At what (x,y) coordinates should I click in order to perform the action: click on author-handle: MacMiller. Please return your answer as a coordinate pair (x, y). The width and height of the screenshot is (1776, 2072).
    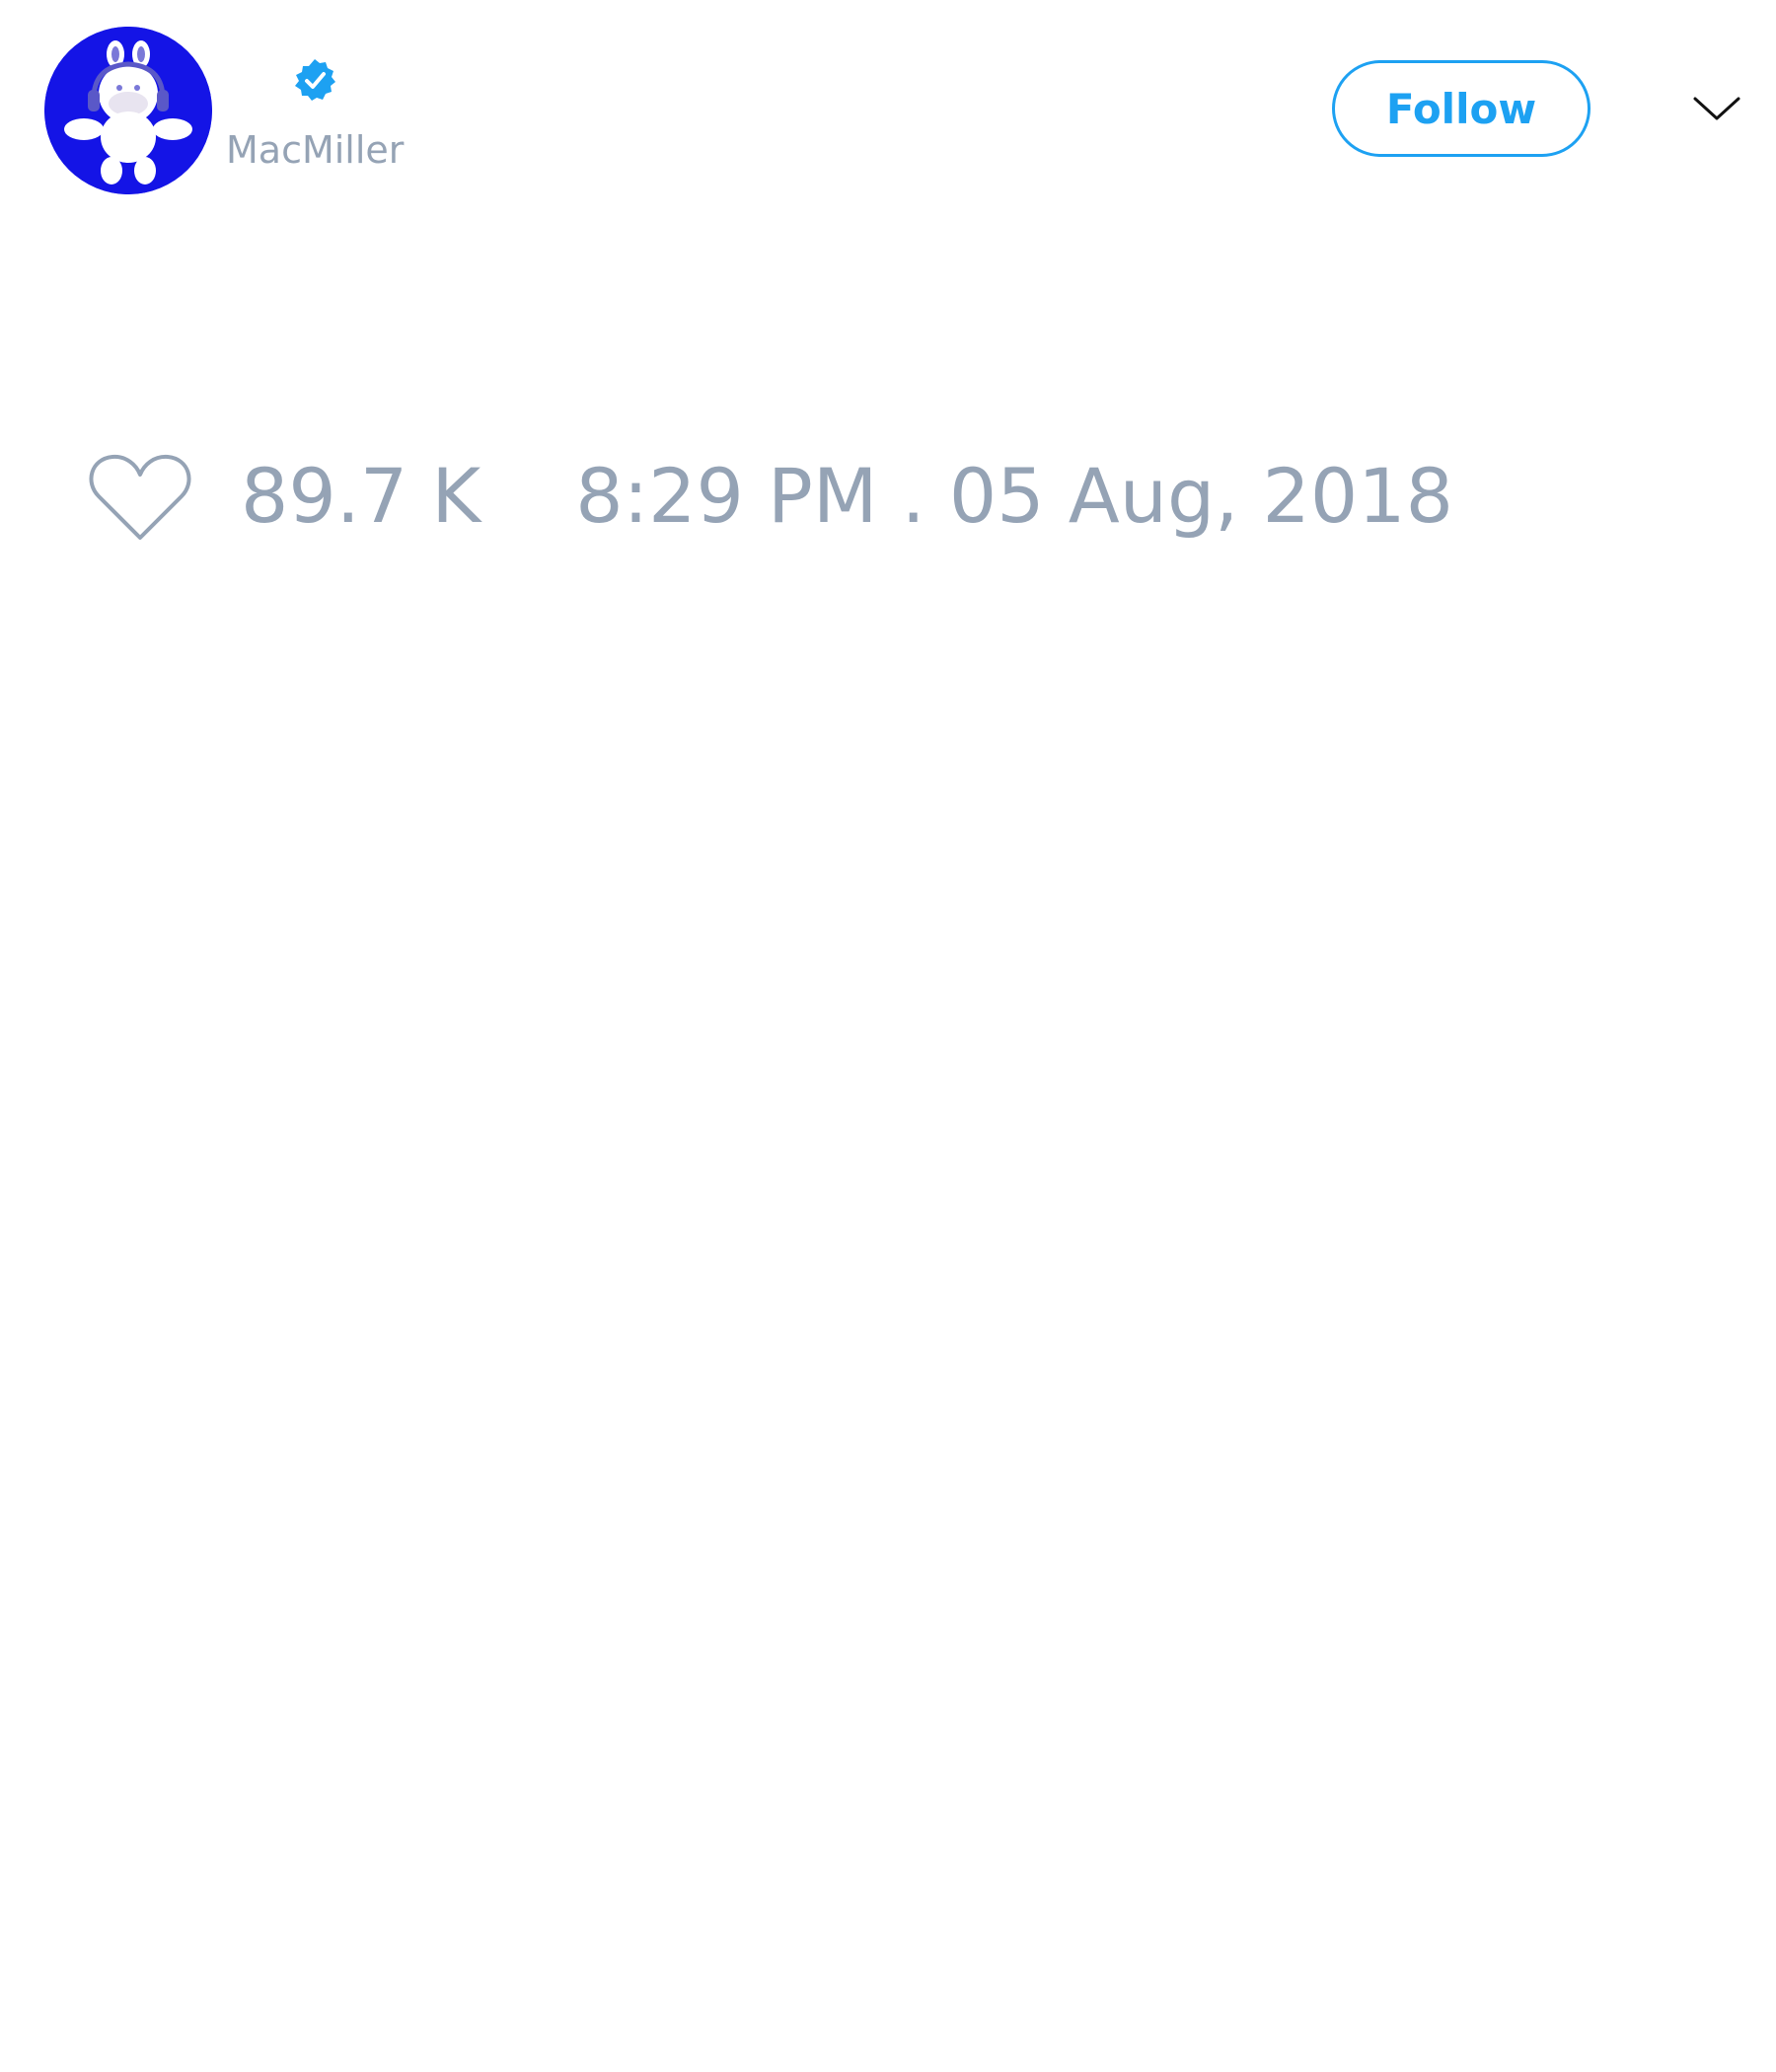
    Looking at the image, I should click on (315, 150).